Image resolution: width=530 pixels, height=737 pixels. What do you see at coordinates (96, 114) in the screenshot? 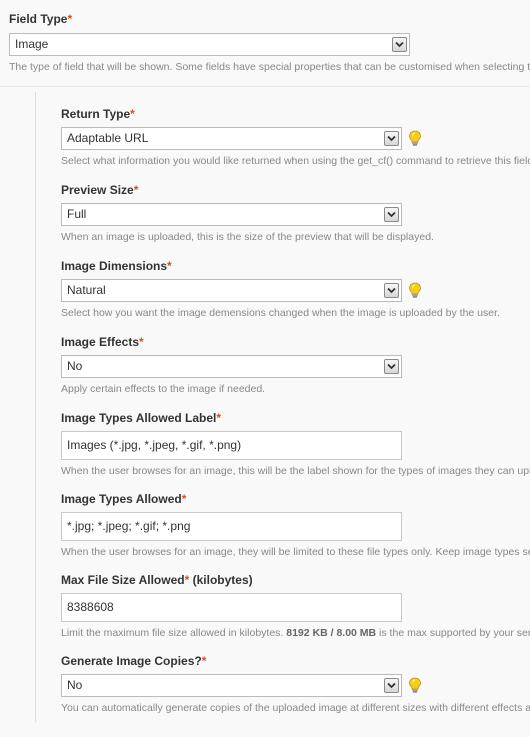
I see `return-type-label-text: Return Type` at bounding box center [96, 114].